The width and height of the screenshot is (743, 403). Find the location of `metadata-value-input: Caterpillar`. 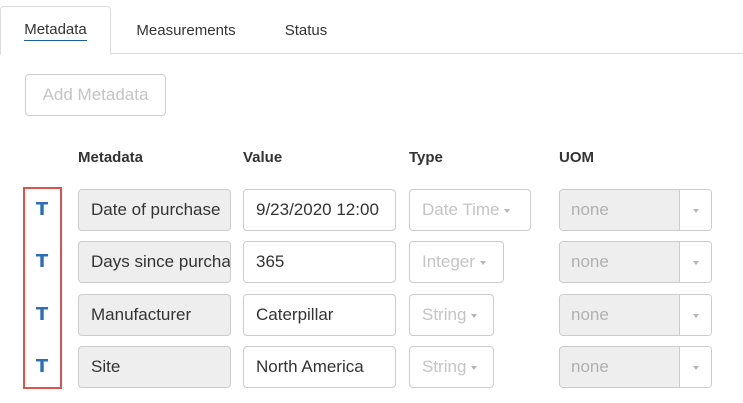

metadata-value-input: Caterpillar is located at coordinates (319, 315).